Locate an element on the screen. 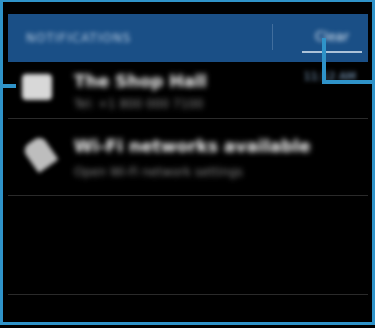  notification-title: Wi-Fi networks available is located at coordinates (192, 147).